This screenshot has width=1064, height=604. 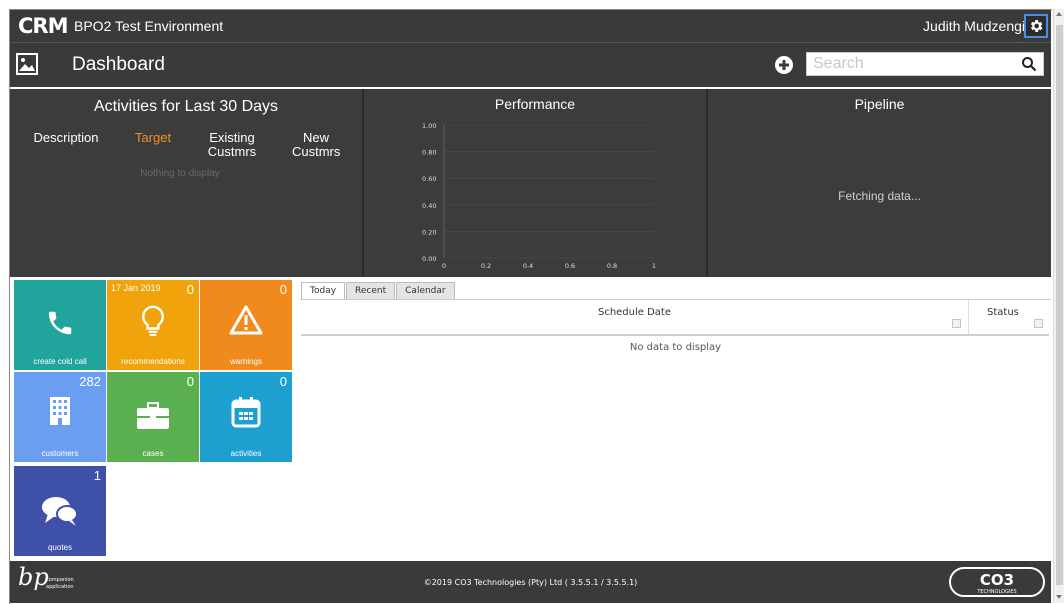 I want to click on gear-icon, so click(x=1036, y=26).